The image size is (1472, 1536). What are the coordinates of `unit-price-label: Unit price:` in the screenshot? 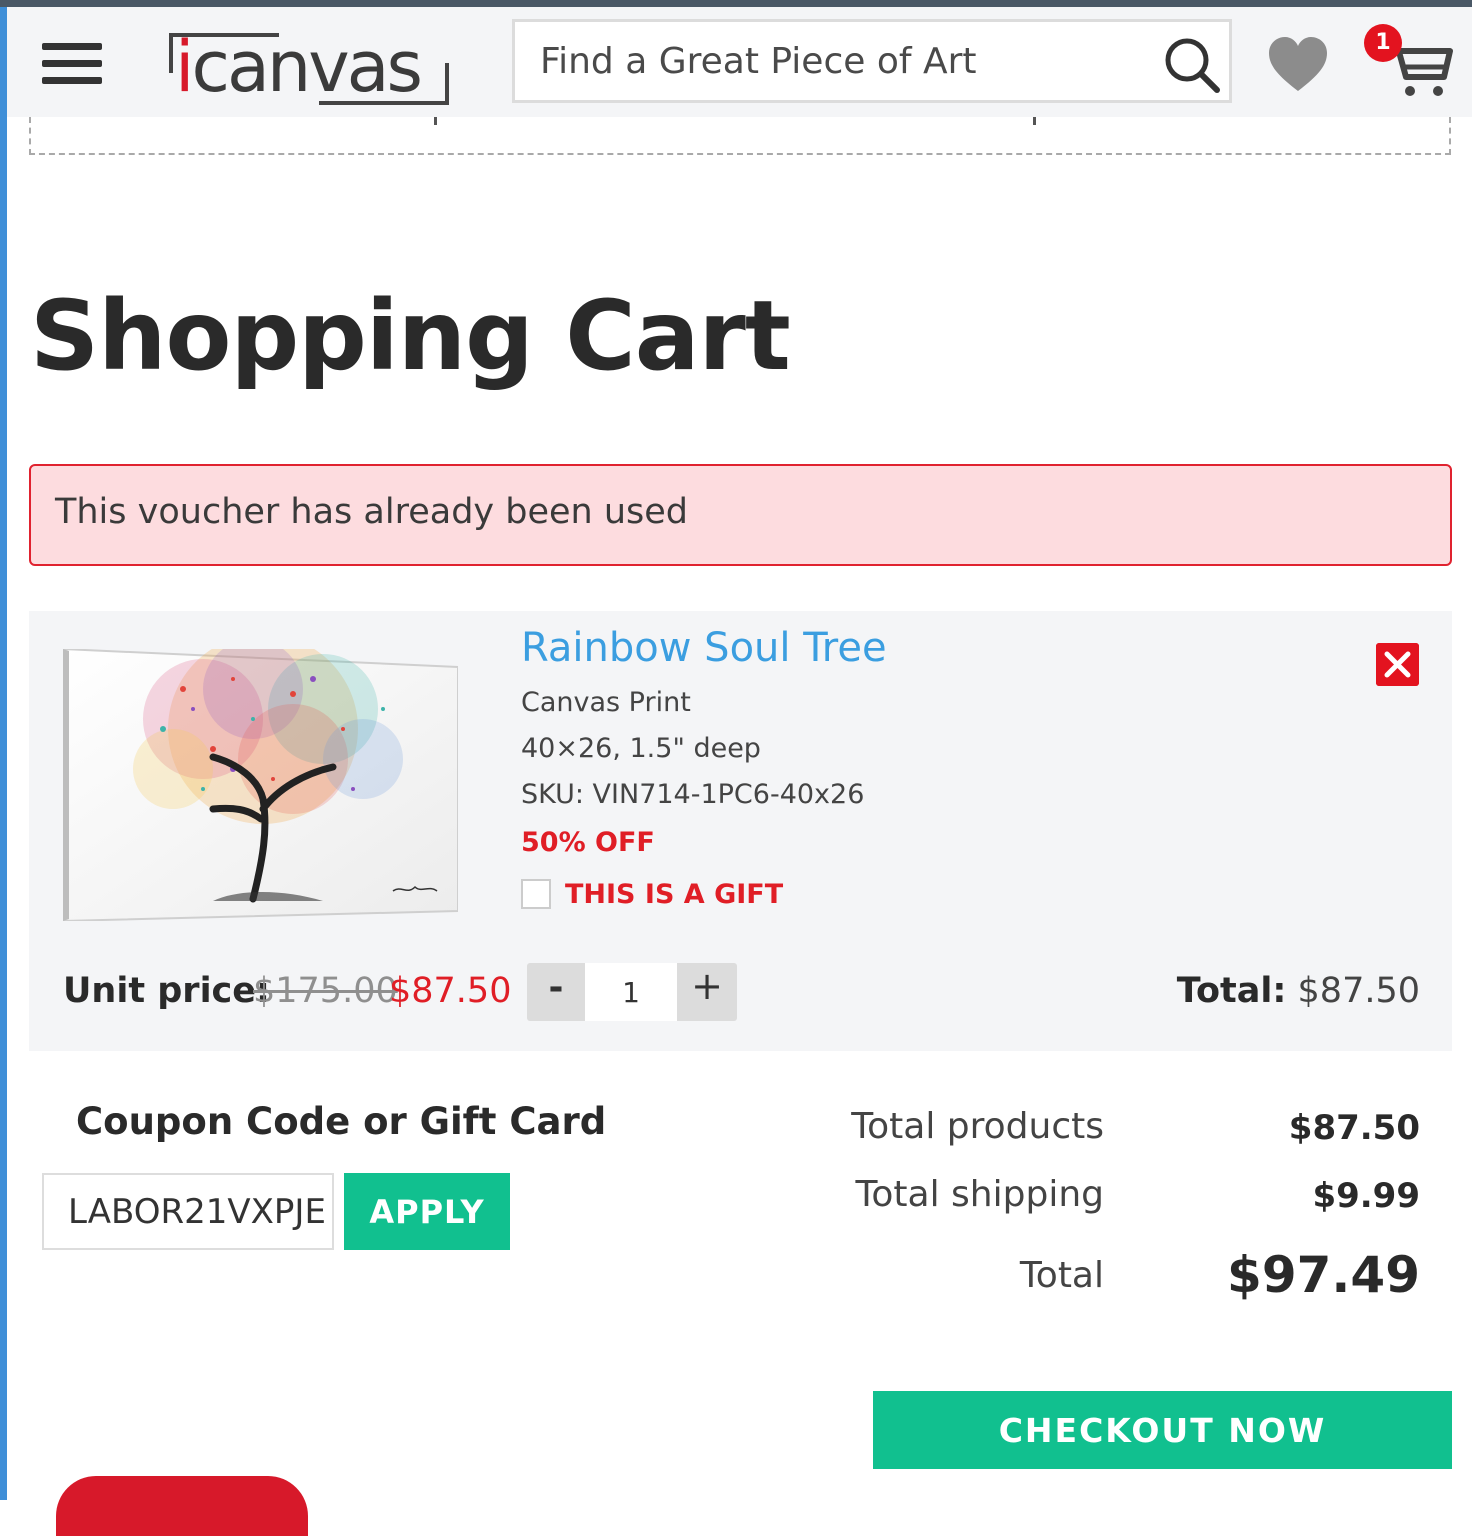 It's located at (167, 991).